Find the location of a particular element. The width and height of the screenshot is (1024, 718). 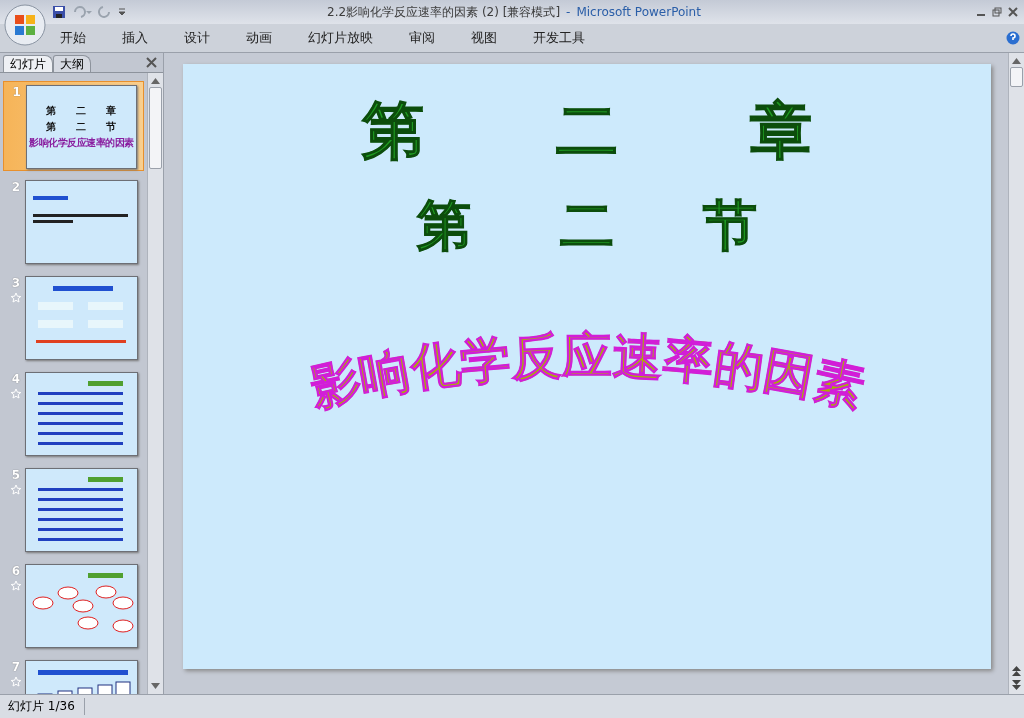

slide-number: 2 is located at coordinates (16, 187).